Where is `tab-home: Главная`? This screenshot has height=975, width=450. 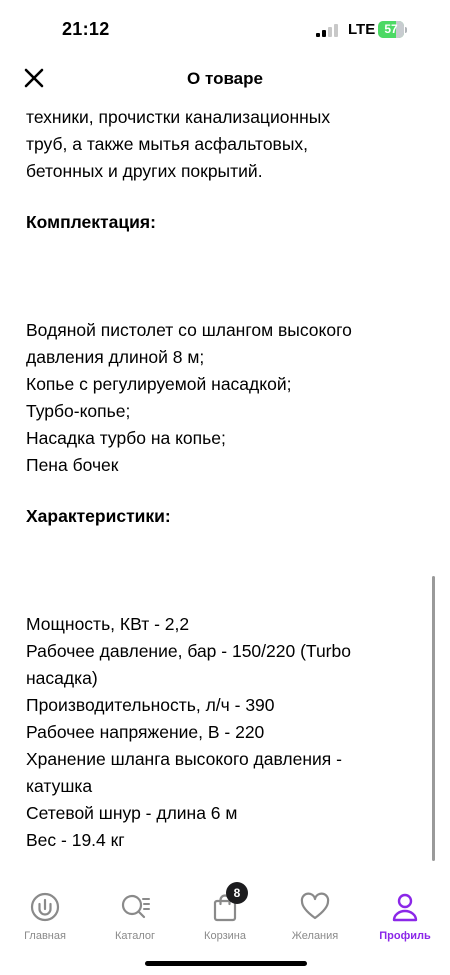 tab-home: Главная is located at coordinates (45, 916).